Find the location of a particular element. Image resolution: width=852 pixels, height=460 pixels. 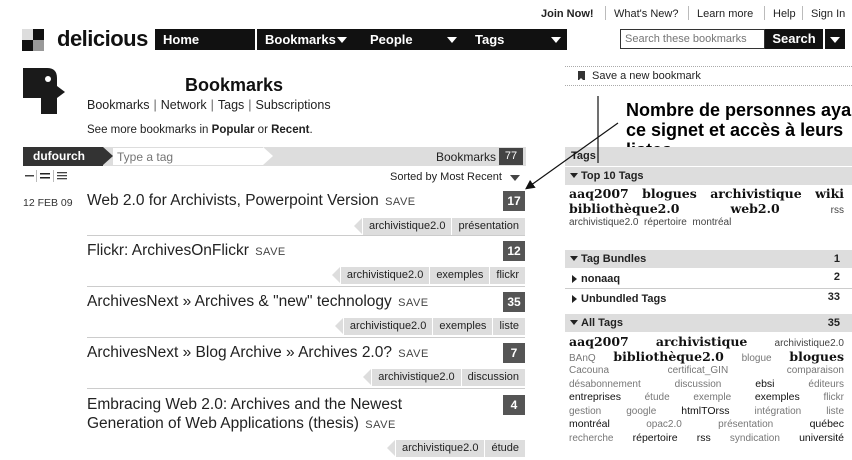

bookmark-title-line2: Generation of Web Applications (thesis) is located at coordinates (223, 423).